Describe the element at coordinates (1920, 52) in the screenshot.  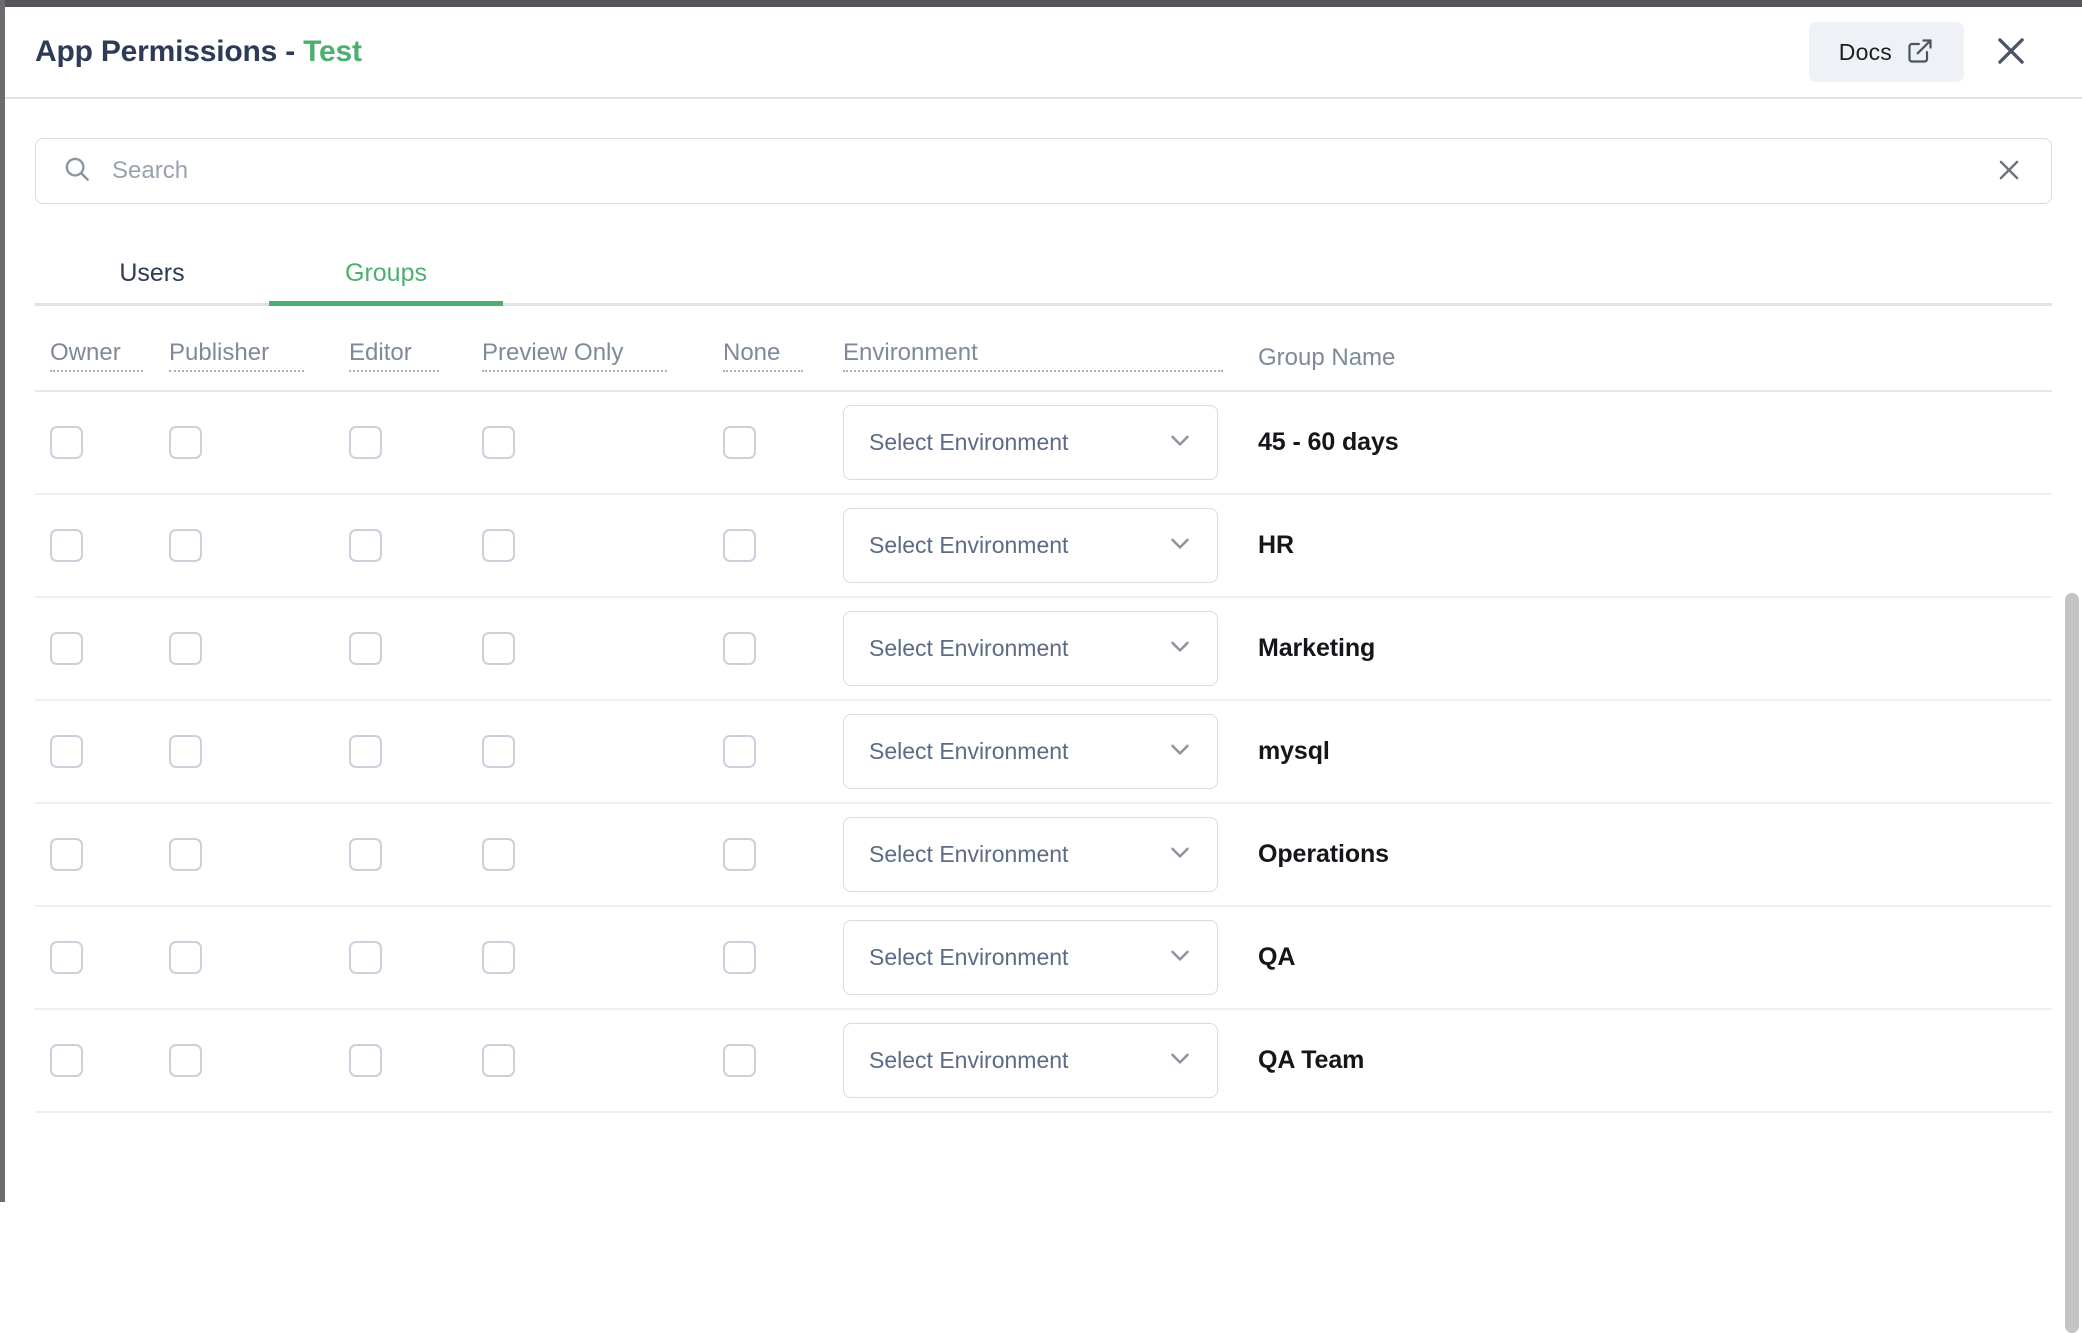
I see `external-link-icon` at that location.